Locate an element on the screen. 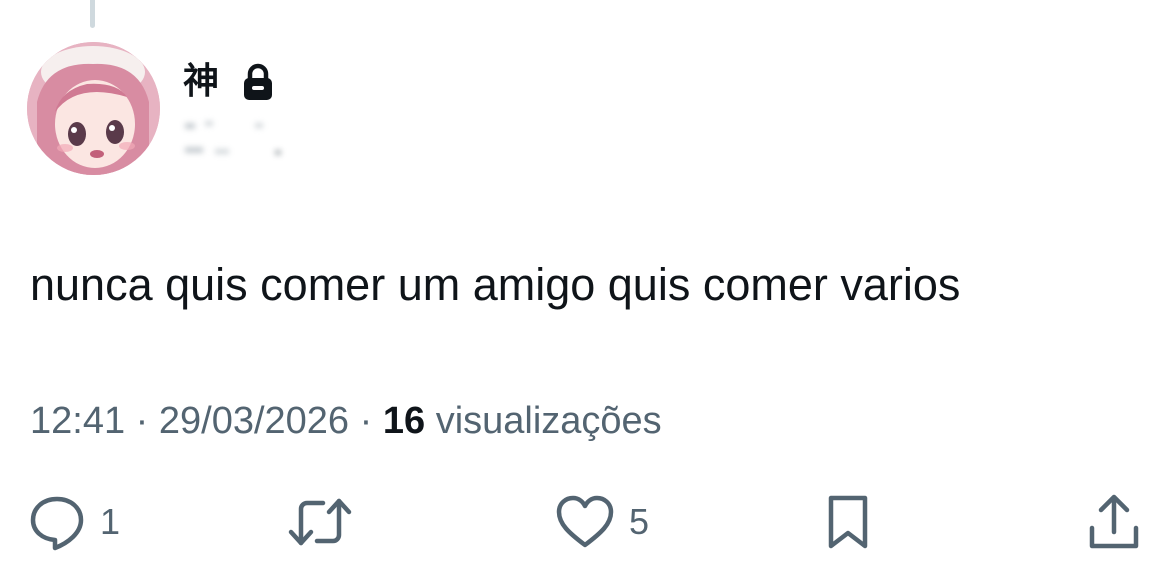 The image size is (1170, 577). share-button is located at coordinates (1114, 522).